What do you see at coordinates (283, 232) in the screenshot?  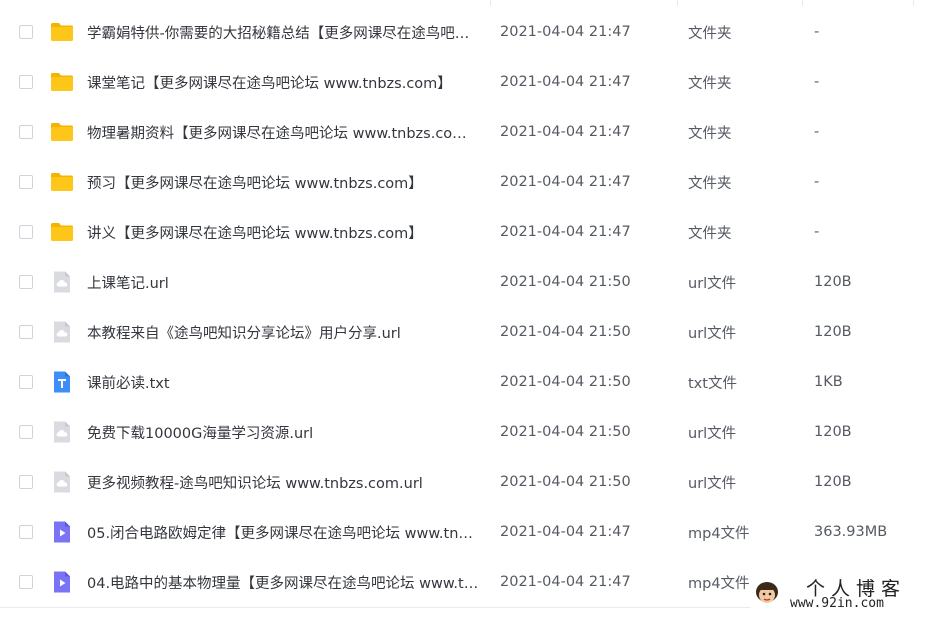 I see `file-name: 讲义【更多网课尽在途鸟吧论坛 www.tnbzs.com】` at bounding box center [283, 232].